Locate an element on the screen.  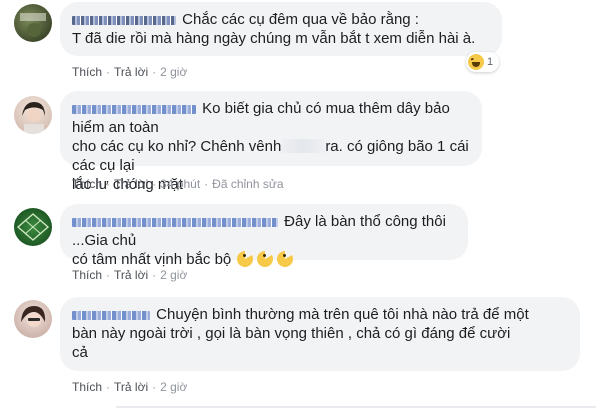
comment-text-line: có tâm nhất vịnh bắc bộ is located at coordinates (264, 259).